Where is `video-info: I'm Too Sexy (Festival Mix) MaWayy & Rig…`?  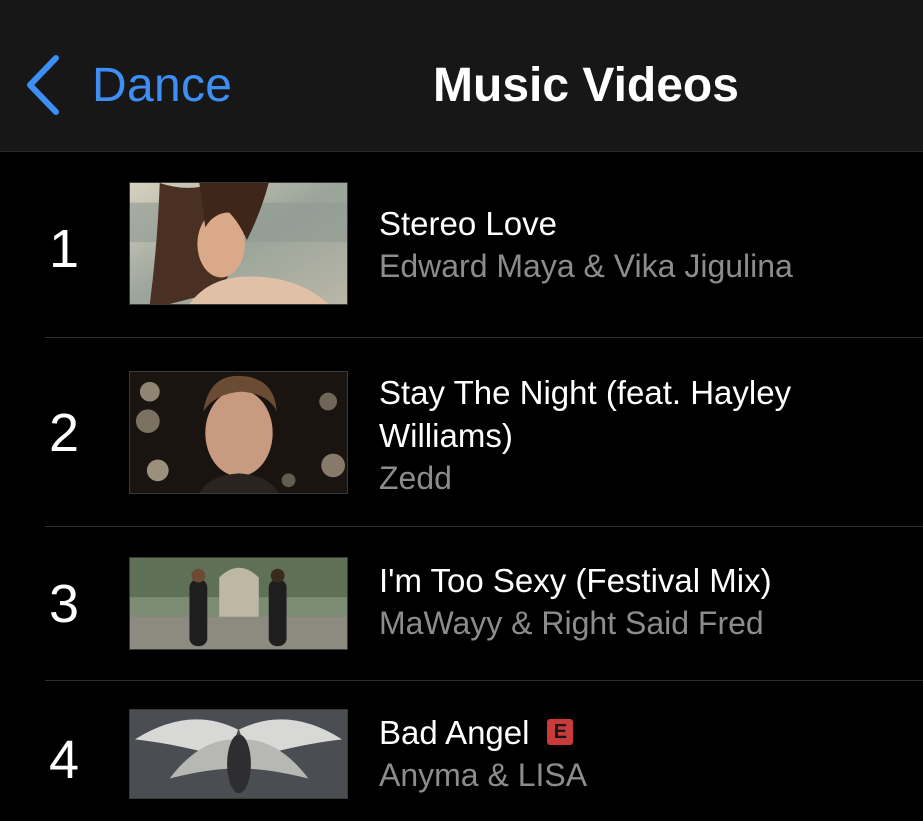
video-info: I'm Too Sexy (Festival Mix) MaWayy & Rig… is located at coordinates (639, 602).